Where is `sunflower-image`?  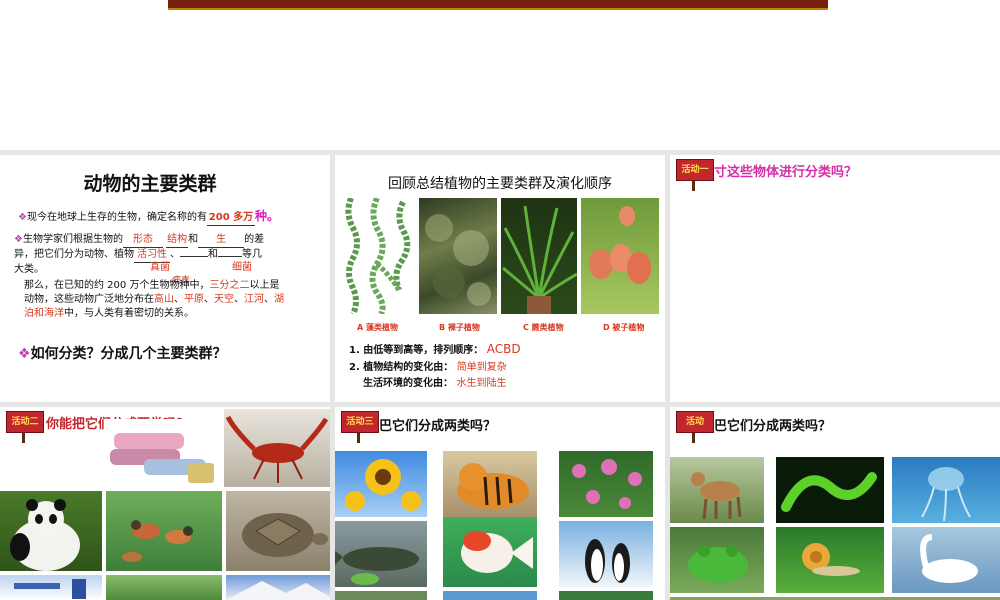 sunflower-image is located at coordinates (381, 484).